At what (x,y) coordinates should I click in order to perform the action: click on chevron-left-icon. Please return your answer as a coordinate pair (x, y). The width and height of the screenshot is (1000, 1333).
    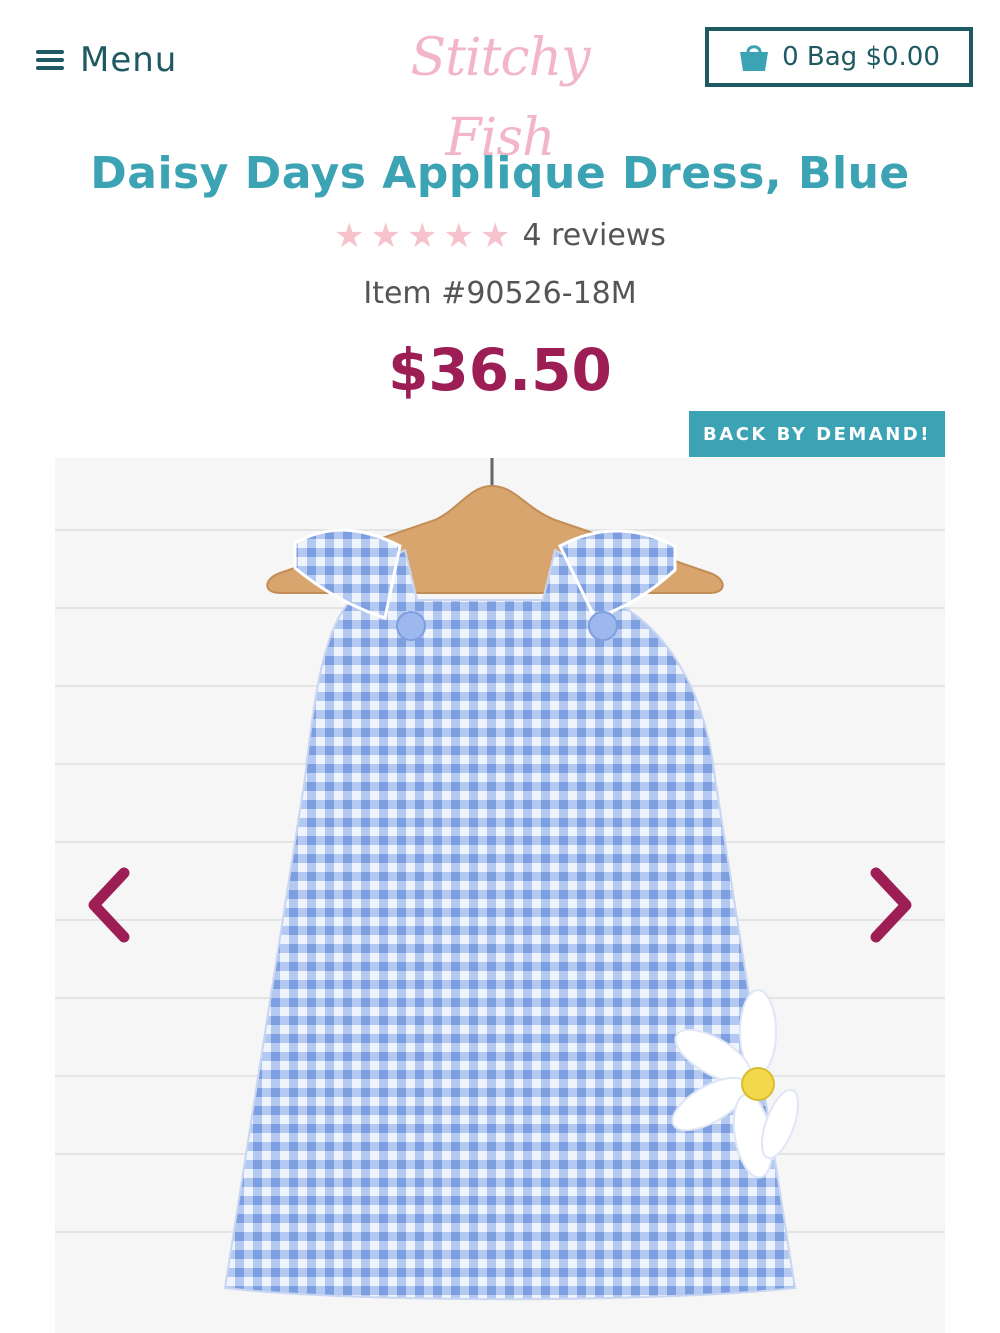
    Looking at the image, I should click on (109, 905).